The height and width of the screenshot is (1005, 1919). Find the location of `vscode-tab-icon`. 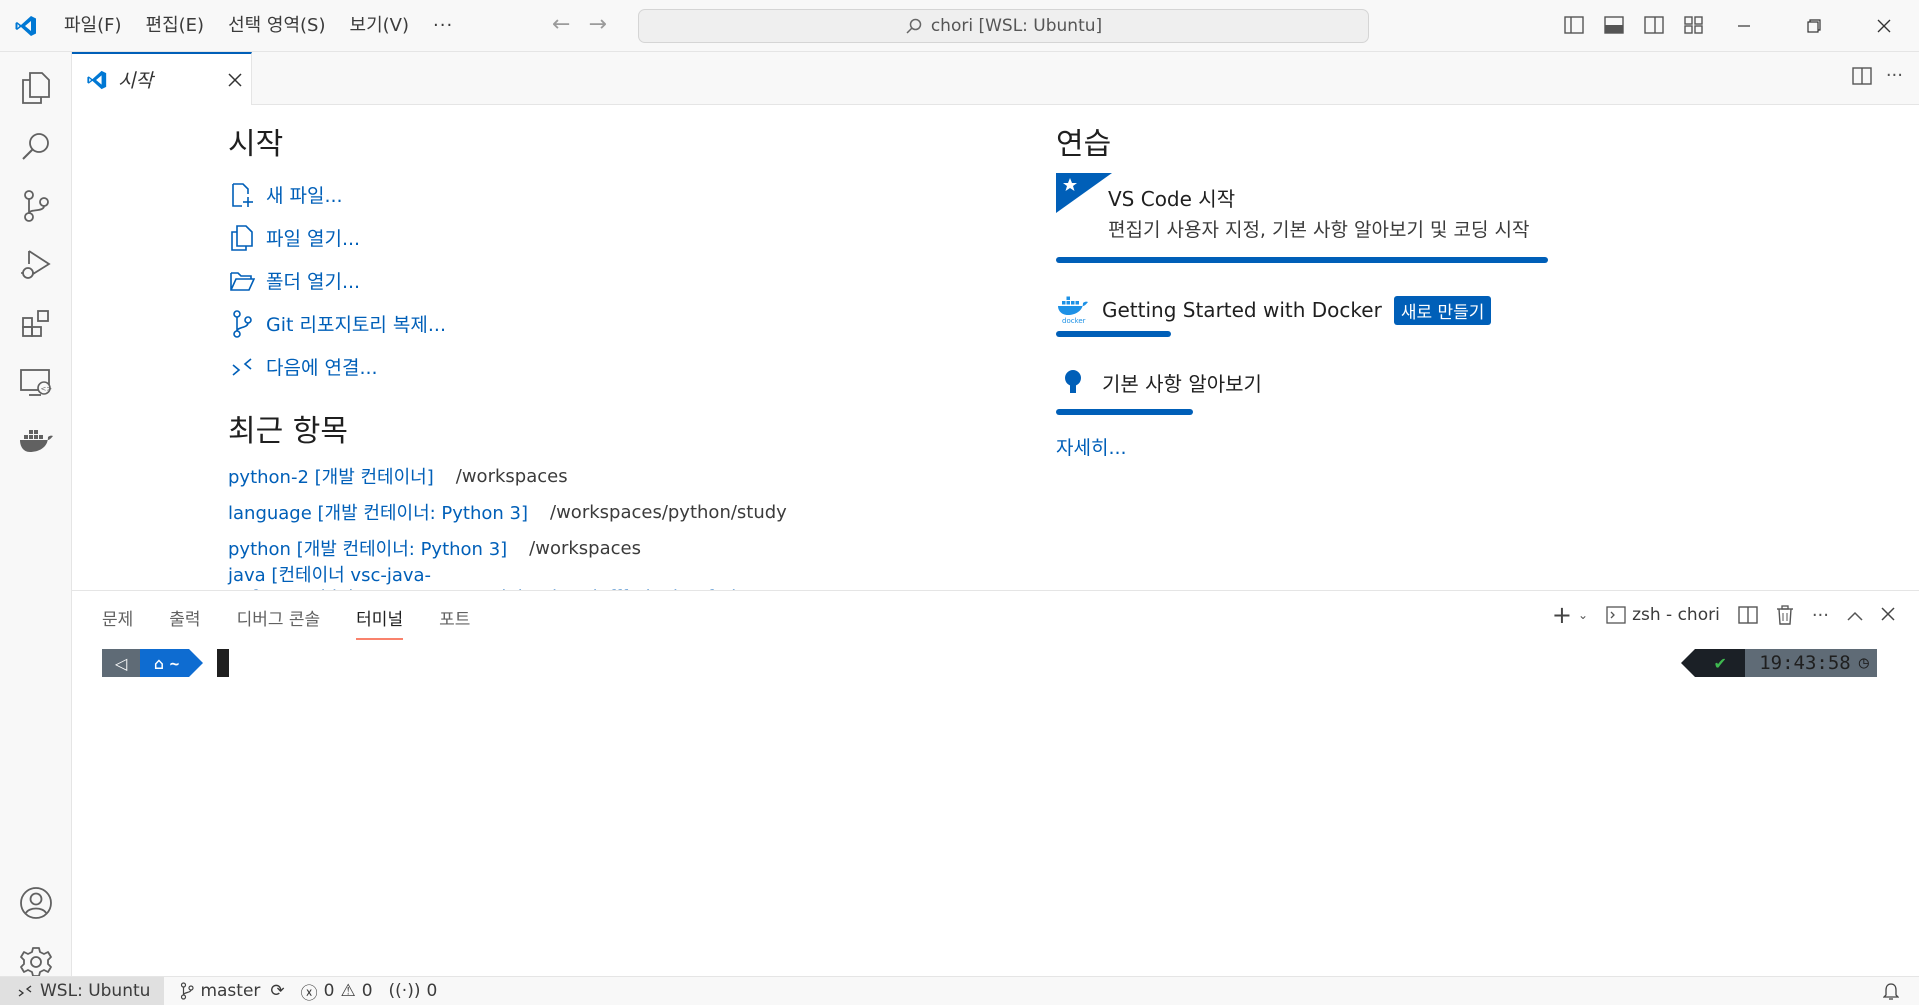

vscode-tab-icon is located at coordinates (97, 79).